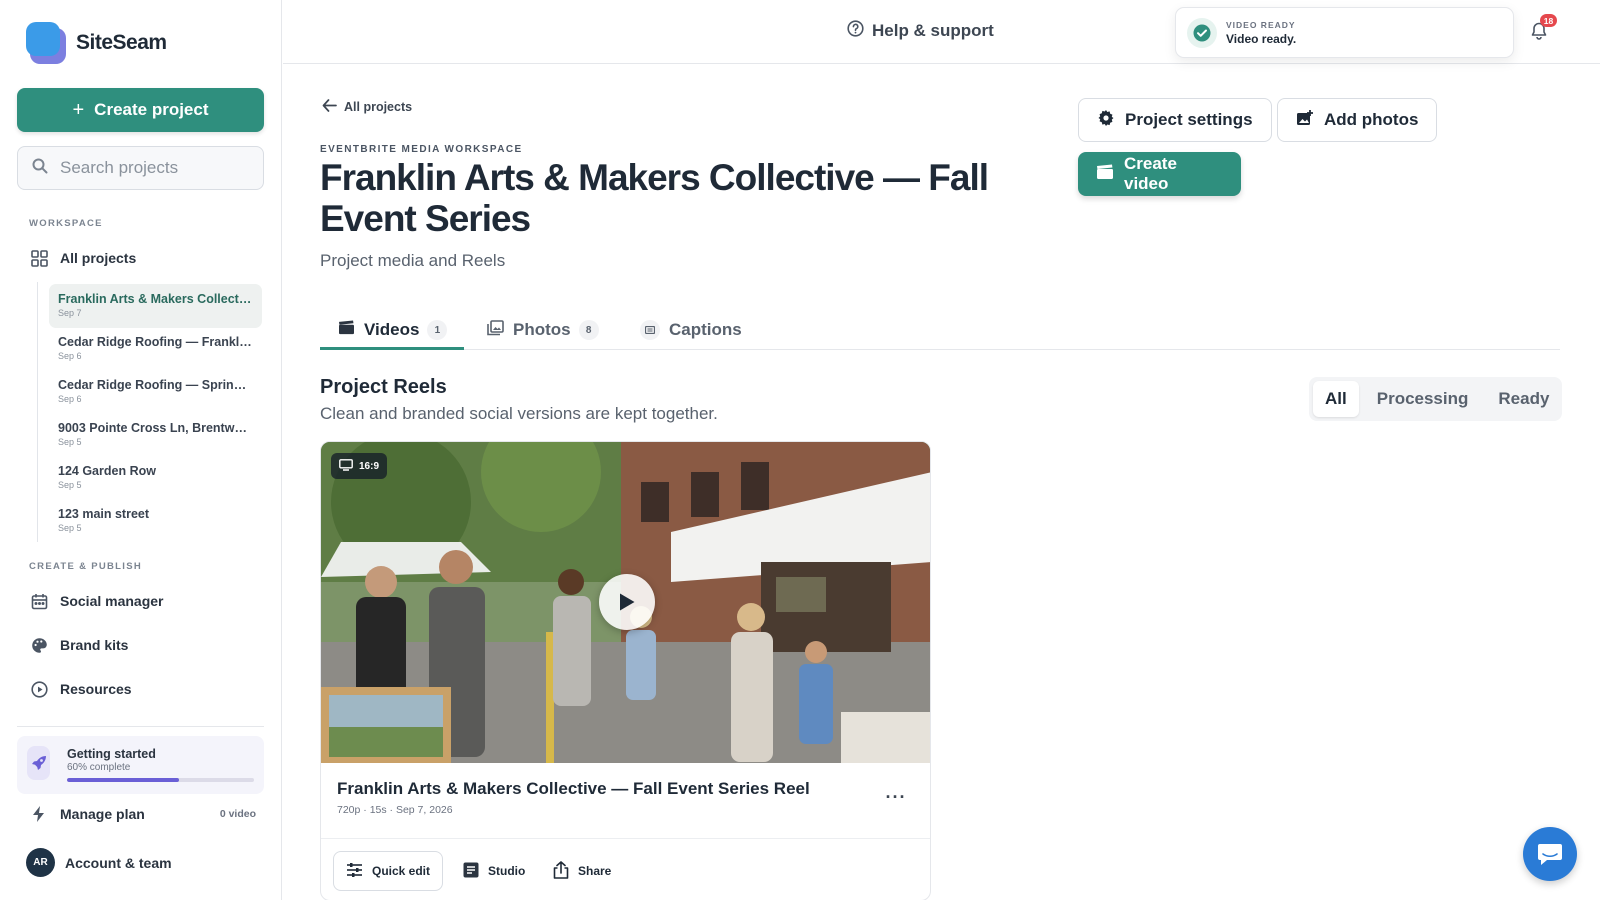  I want to click on search-input, so click(155, 168).